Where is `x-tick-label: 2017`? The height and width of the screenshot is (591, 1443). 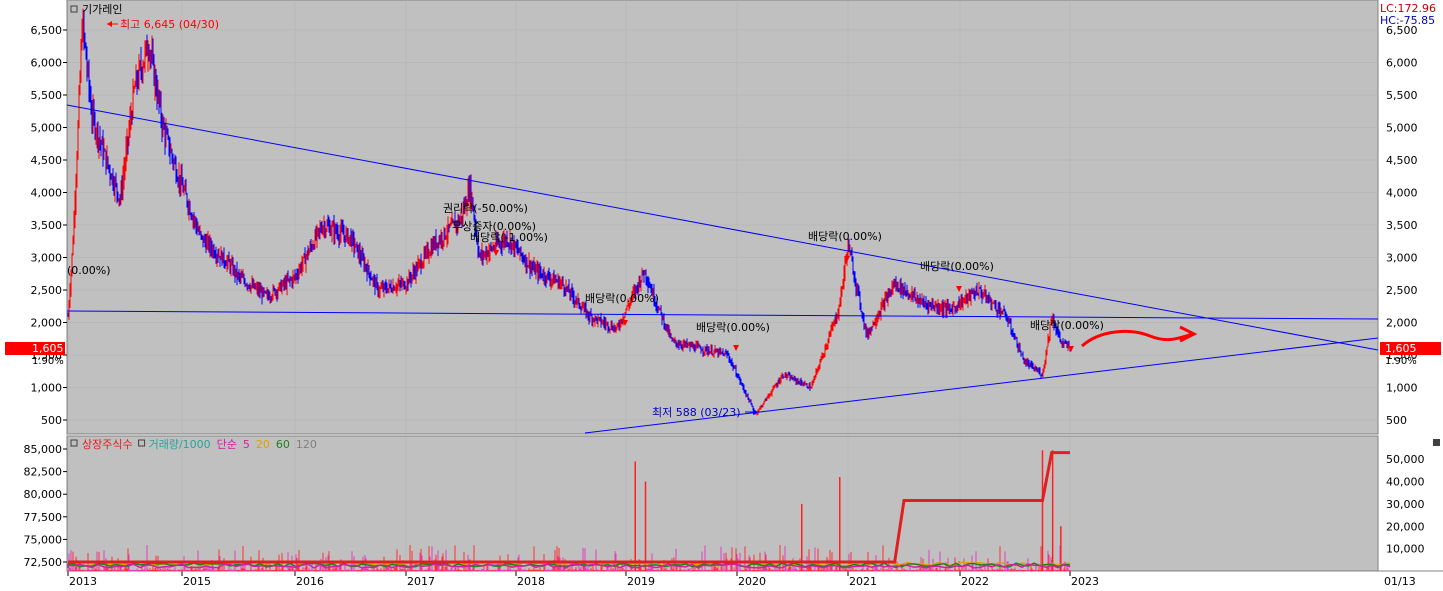
x-tick-label: 2017 is located at coordinates (421, 581).